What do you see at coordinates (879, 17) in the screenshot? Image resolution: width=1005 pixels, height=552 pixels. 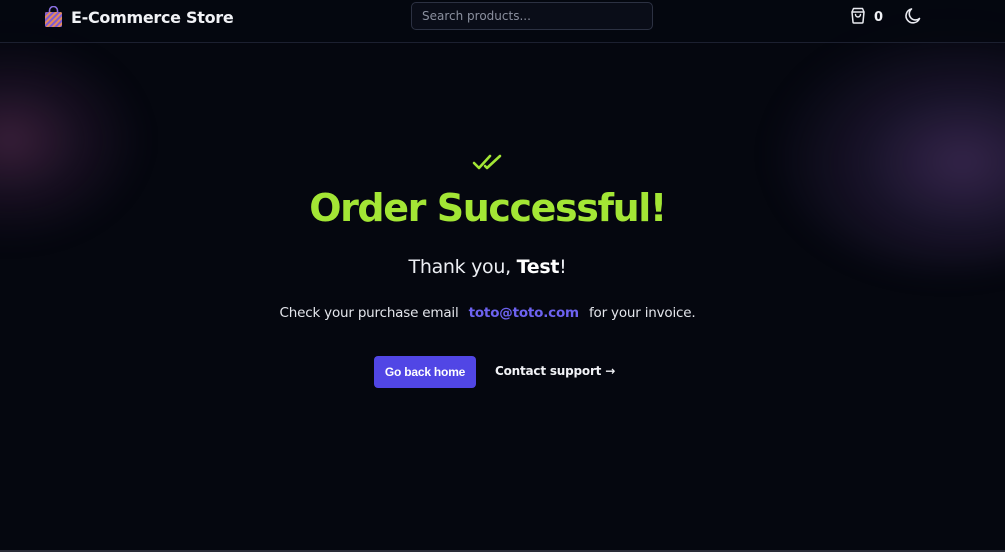 I see `cart-count: 0` at bounding box center [879, 17].